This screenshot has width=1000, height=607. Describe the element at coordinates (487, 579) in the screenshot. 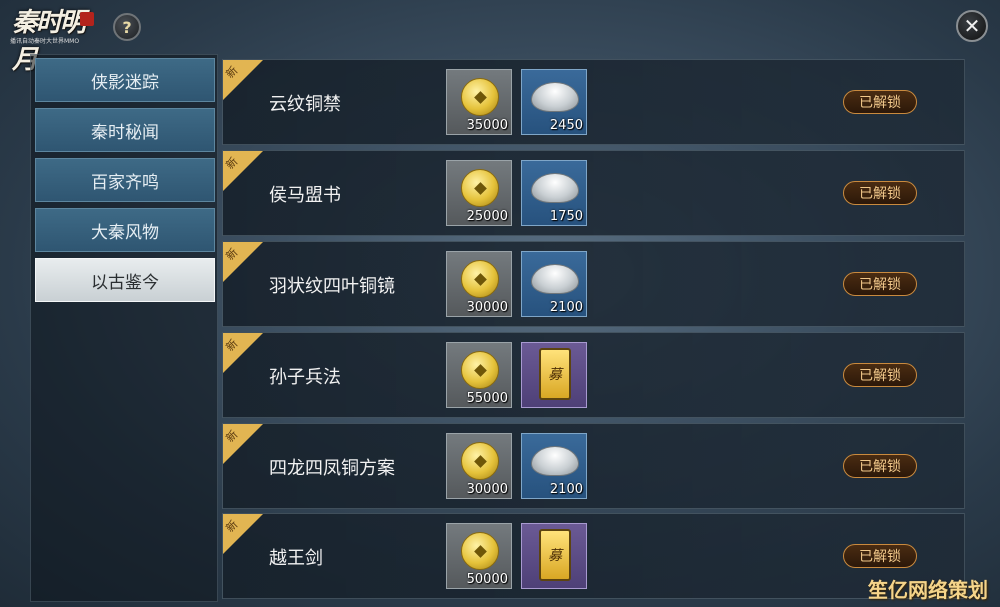

I see `coin-cost: 50000` at that location.